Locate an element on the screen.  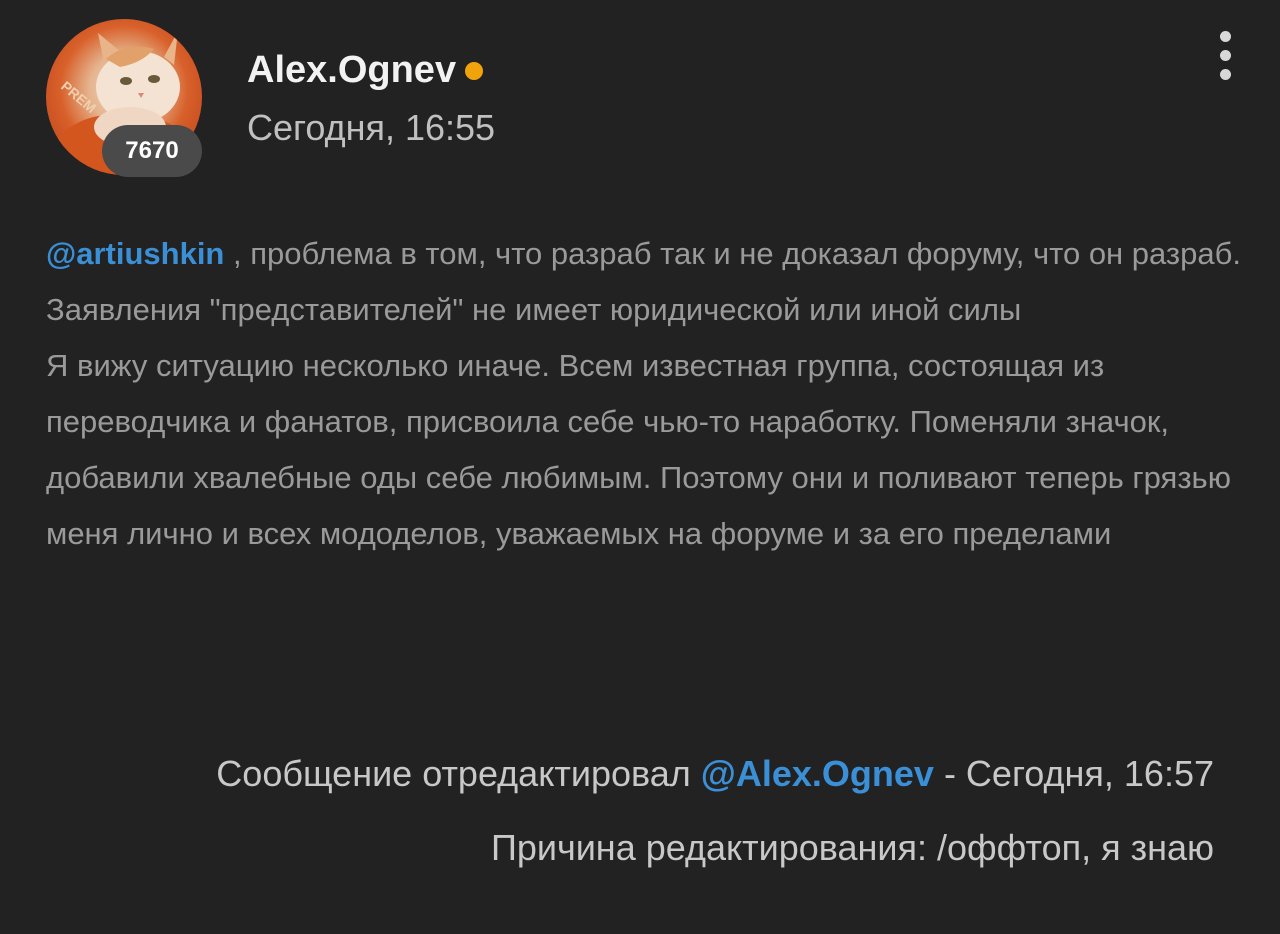
online-status-icon is located at coordinates (474, 71).